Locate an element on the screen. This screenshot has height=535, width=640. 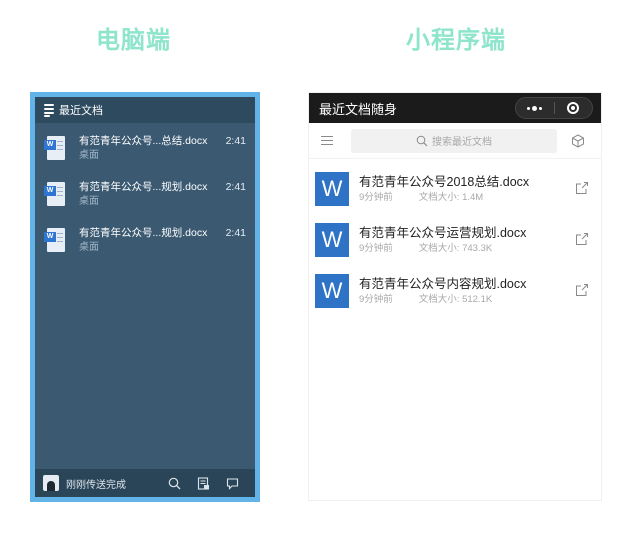
list-item: W 有范青年公众号内容规划.docx 9分钟前 文档大小: 512.1K is located at coordinates (455, 290).